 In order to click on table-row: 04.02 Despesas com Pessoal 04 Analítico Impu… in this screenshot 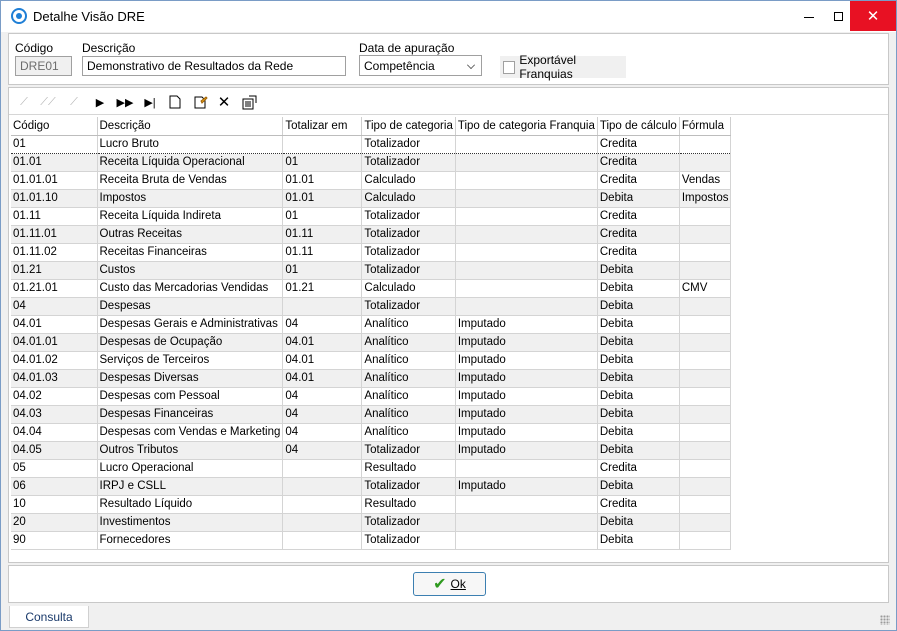, I will do `click(371, 396)`.